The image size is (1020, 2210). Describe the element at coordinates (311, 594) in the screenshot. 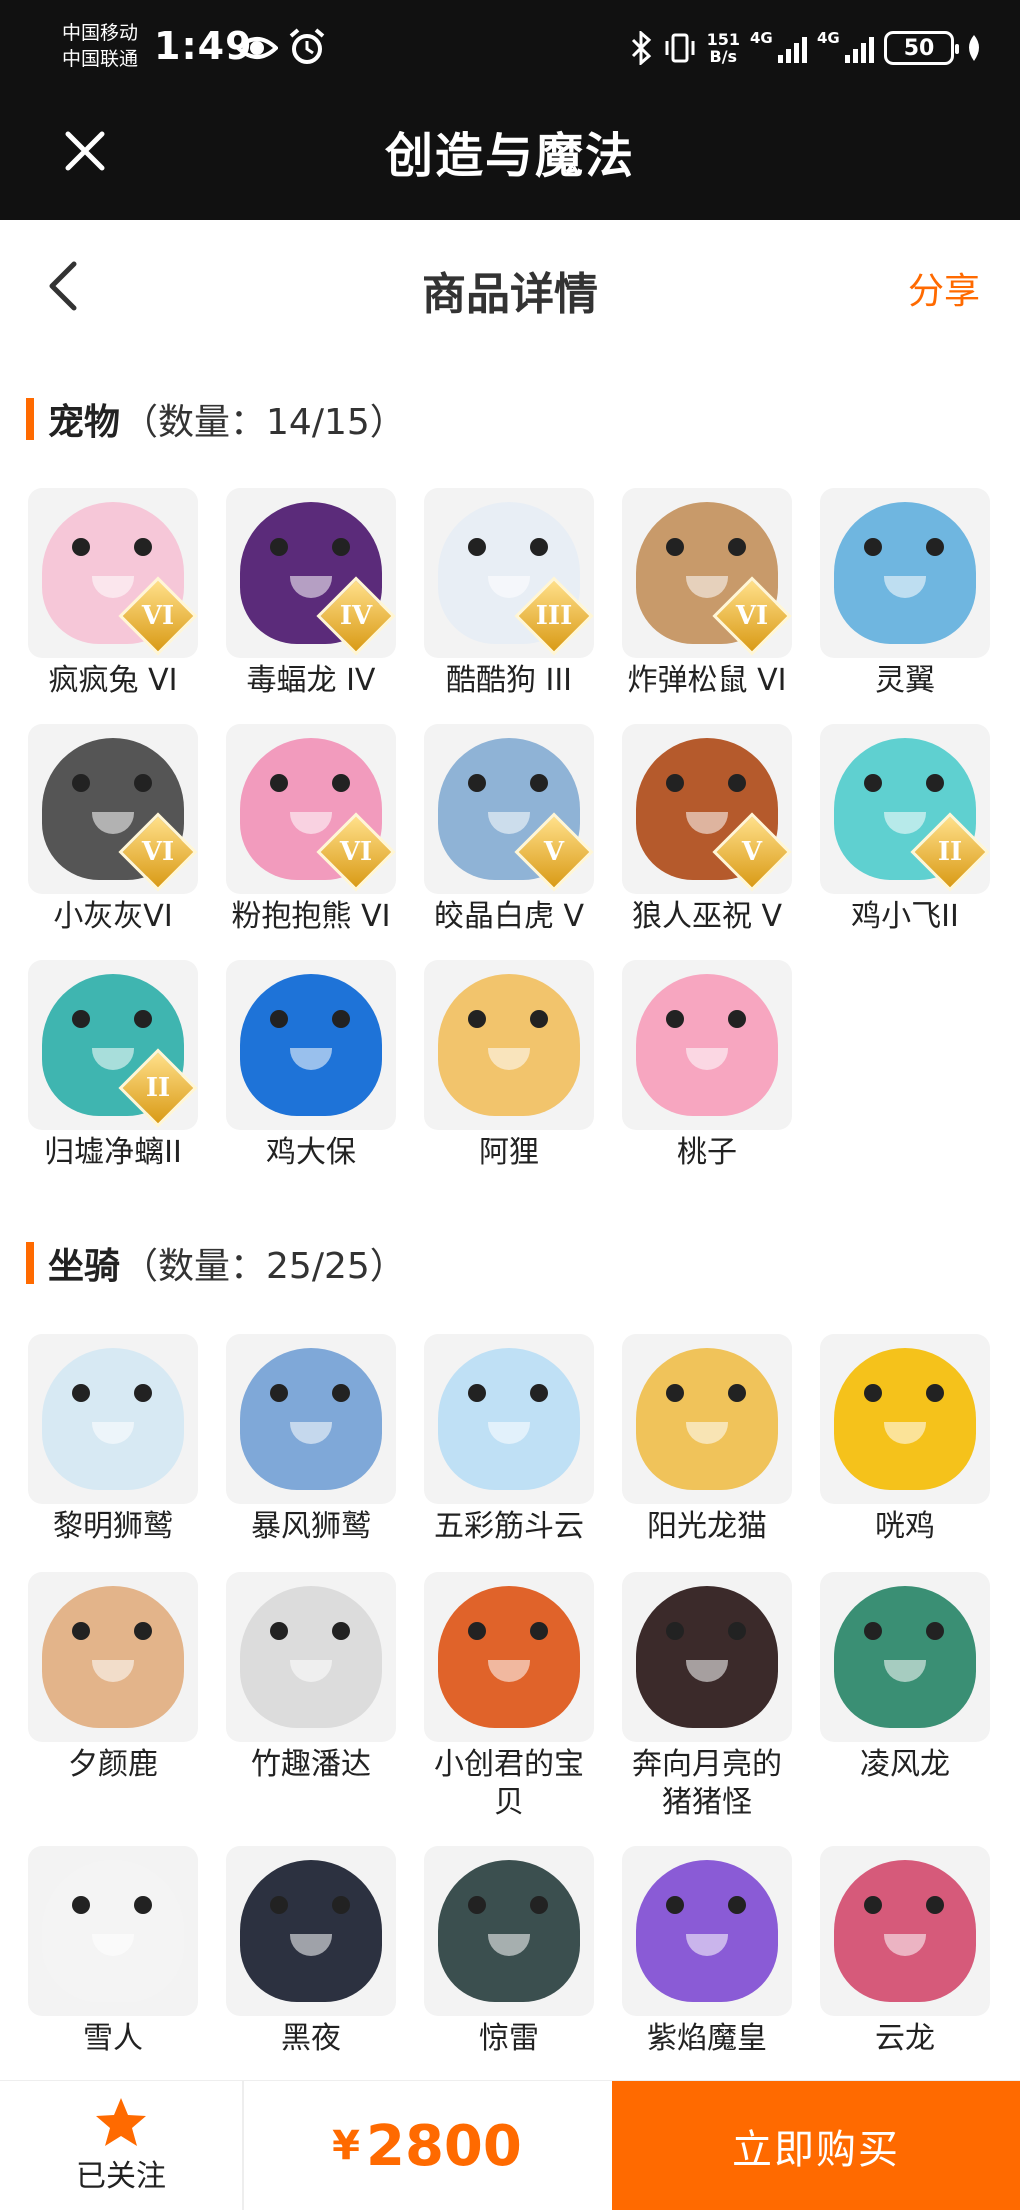

I see `item-card: IV 毒蝠龙 IV` at that location.